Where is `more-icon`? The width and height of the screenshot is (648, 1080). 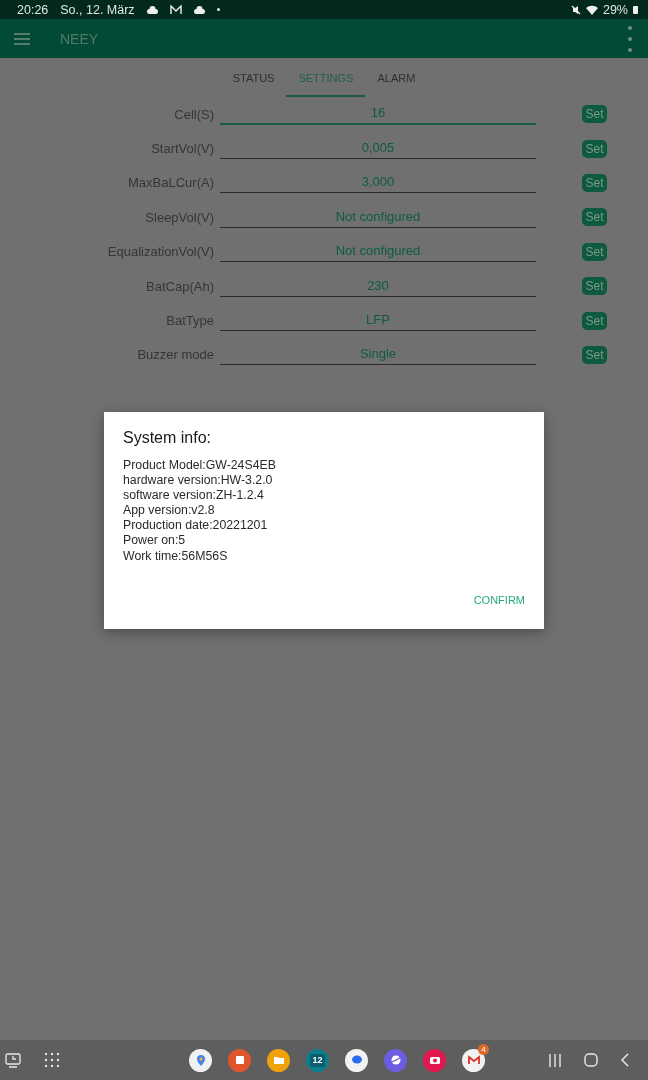 more-icon is located at coordinates (630, 38).